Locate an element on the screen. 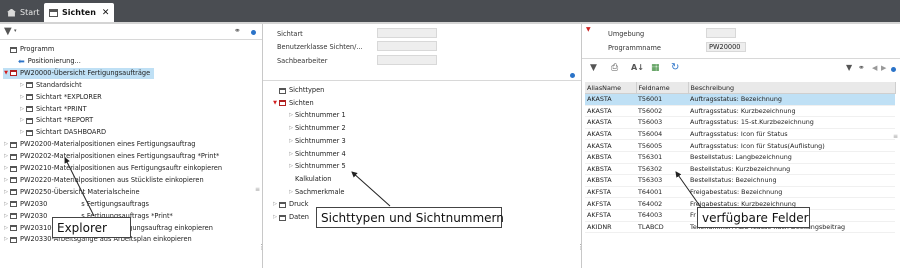 The image size is (900, 268). explorer-arrow is located at coordinates (79, 187).